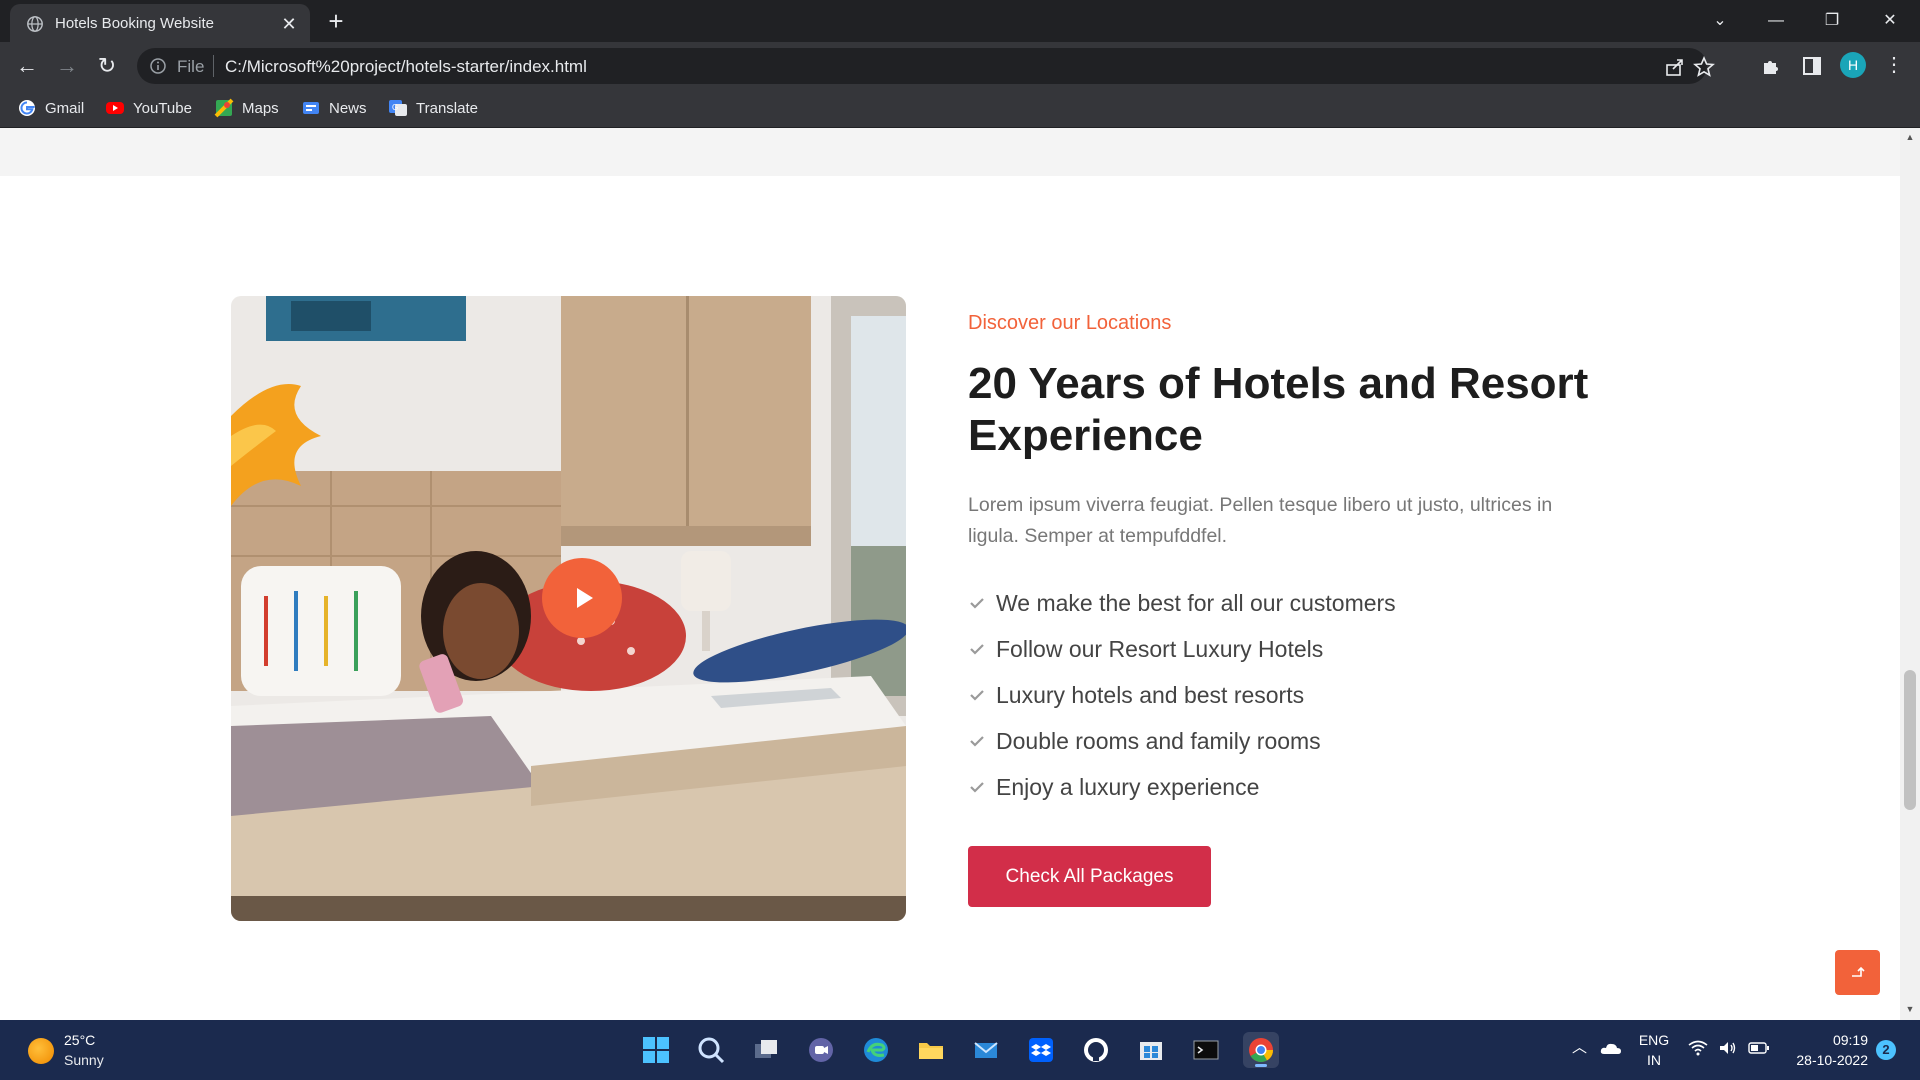 The height and width of the screenshot is (1080, 1920). Describe the element at coordinates (1041, 1050) in the screenshot. I see `dropbox-icon` at that location.